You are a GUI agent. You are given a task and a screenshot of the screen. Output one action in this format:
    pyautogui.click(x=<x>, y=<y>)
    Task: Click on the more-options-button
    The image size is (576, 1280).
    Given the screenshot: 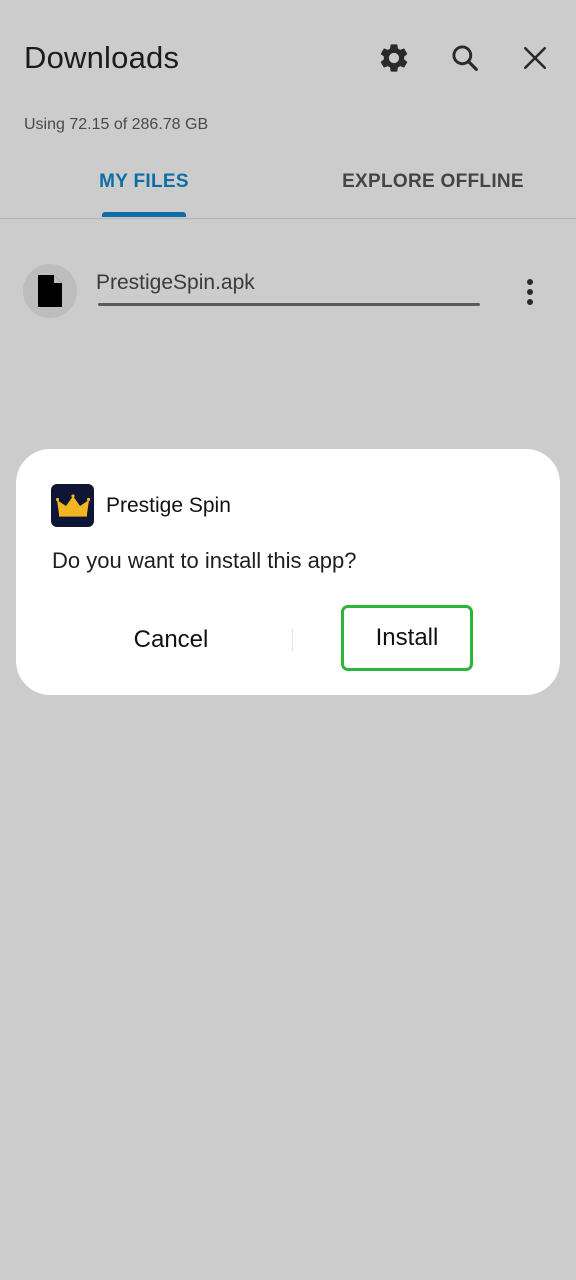 What is the action you would take?
    pyautogui.click(x=530, y=292)
    